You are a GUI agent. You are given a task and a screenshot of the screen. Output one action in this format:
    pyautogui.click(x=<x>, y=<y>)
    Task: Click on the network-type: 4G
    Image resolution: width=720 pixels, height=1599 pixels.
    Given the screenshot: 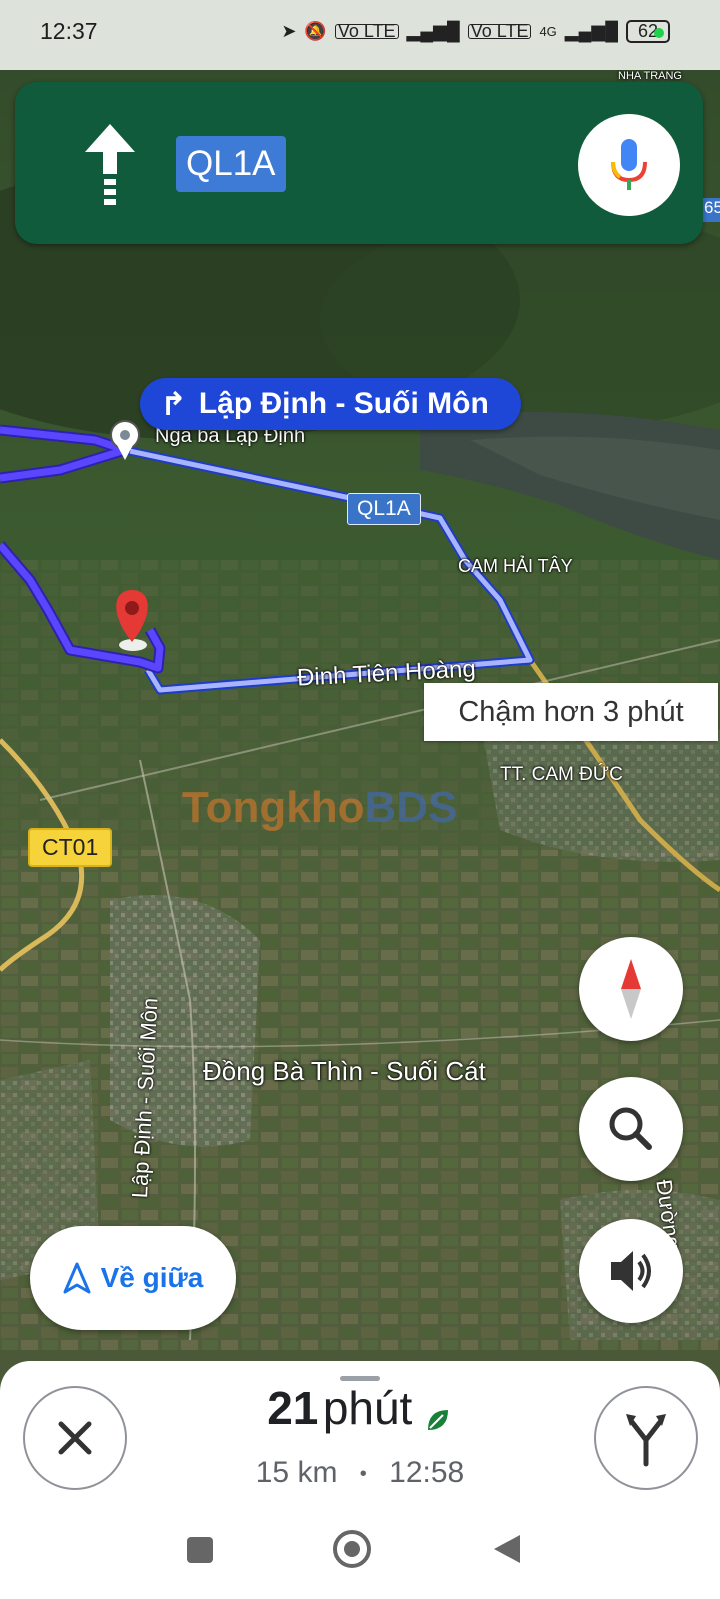 What is the action you would take?
    pyautogui.click(x=548, y=31)
    